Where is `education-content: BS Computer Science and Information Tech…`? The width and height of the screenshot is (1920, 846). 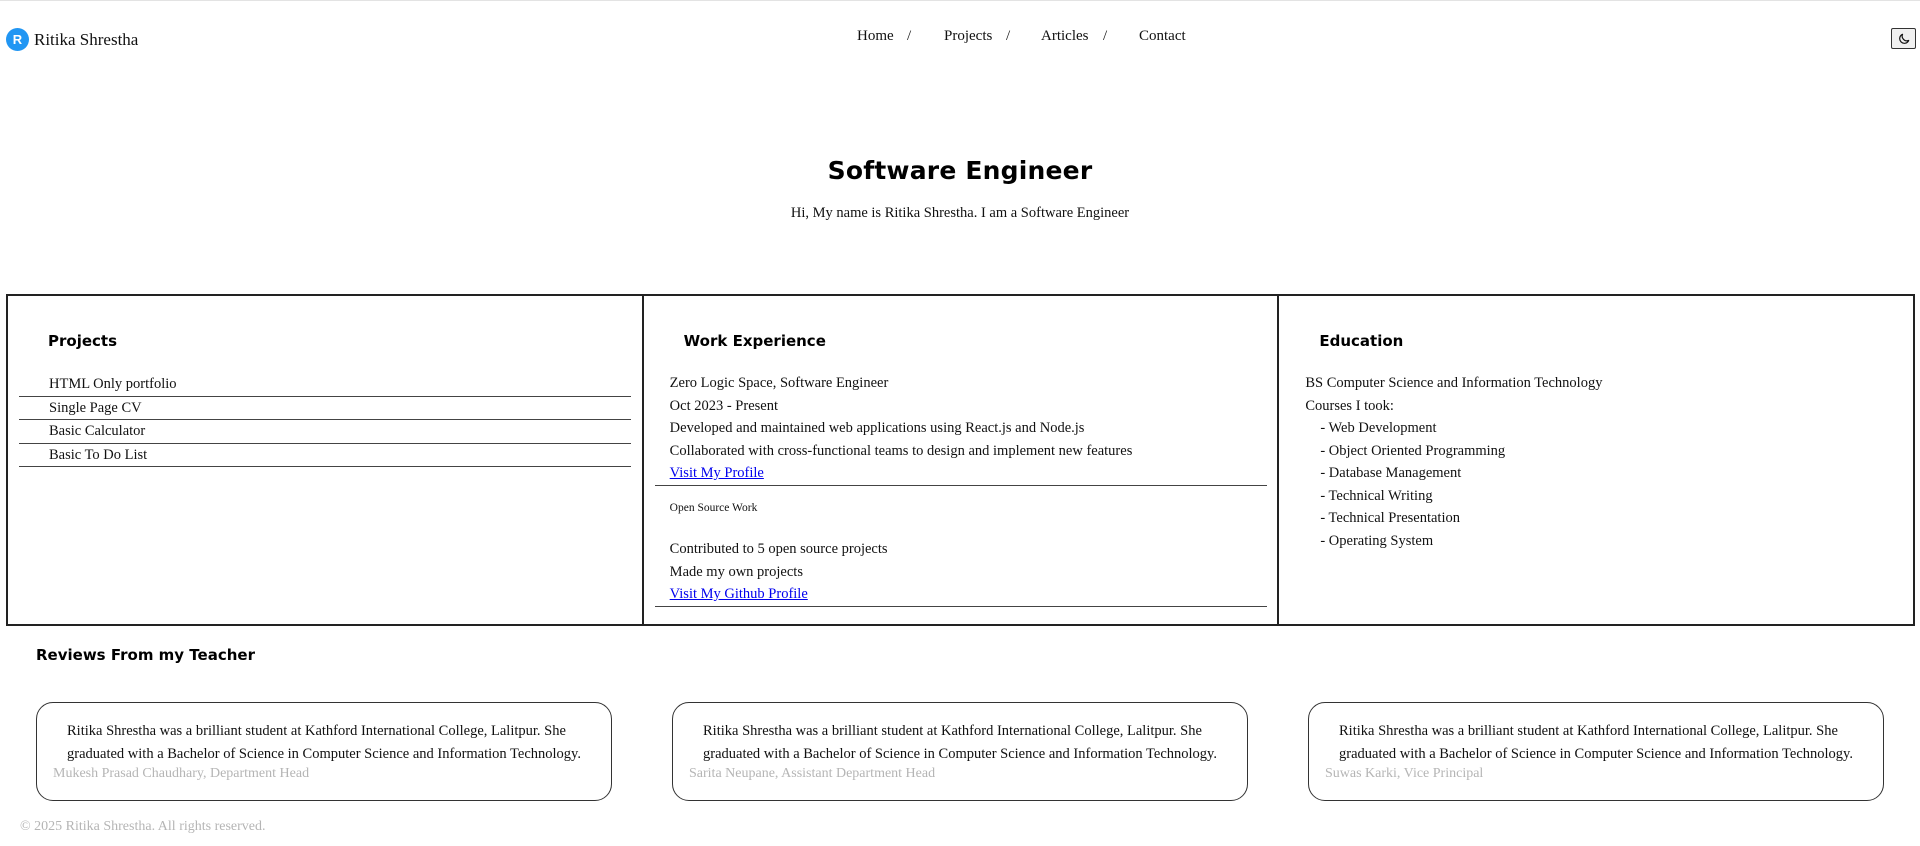
education-content: BS Computer Science and Information Tech… is located at coordinates (1453, 462).